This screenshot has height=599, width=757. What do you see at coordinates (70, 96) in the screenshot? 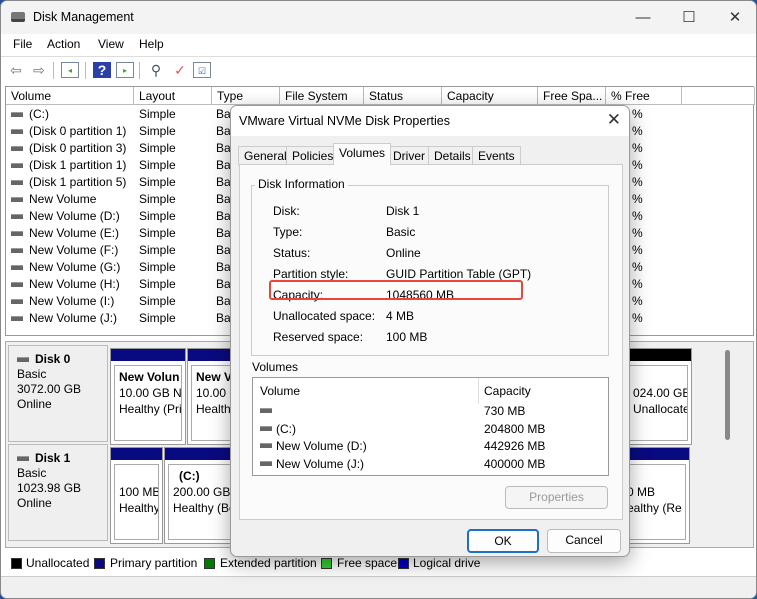
I see `column-volume: Volume` at bounding box center [70, 96].